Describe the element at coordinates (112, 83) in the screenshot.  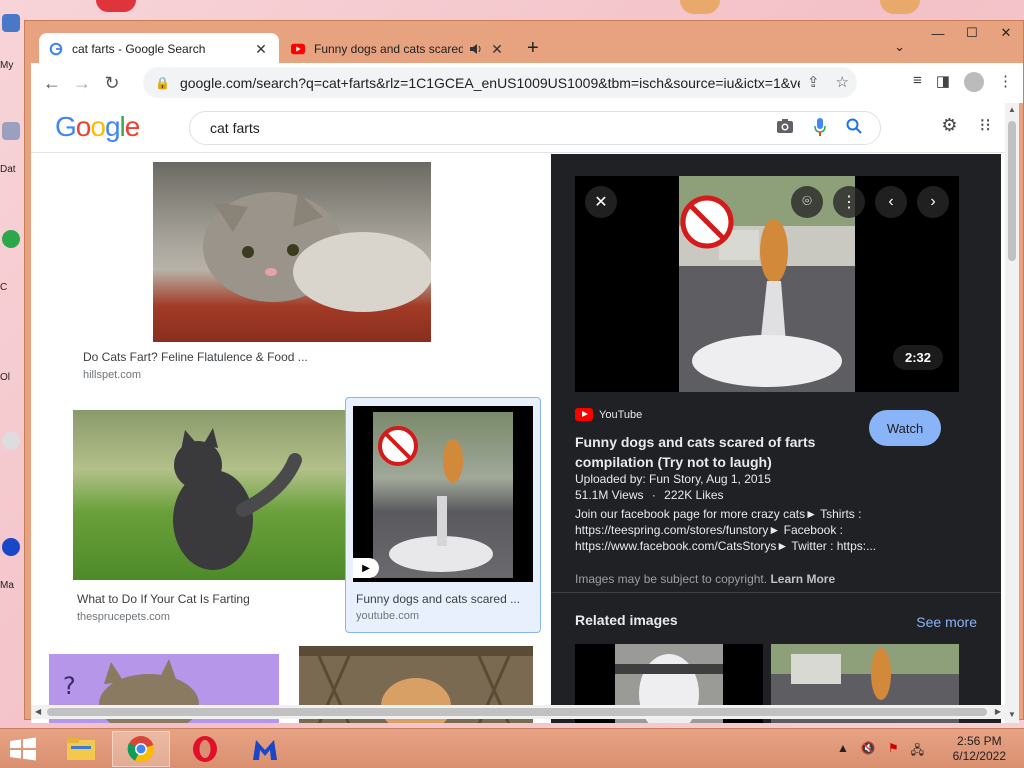
I see `reload-button: ↻` at that location.